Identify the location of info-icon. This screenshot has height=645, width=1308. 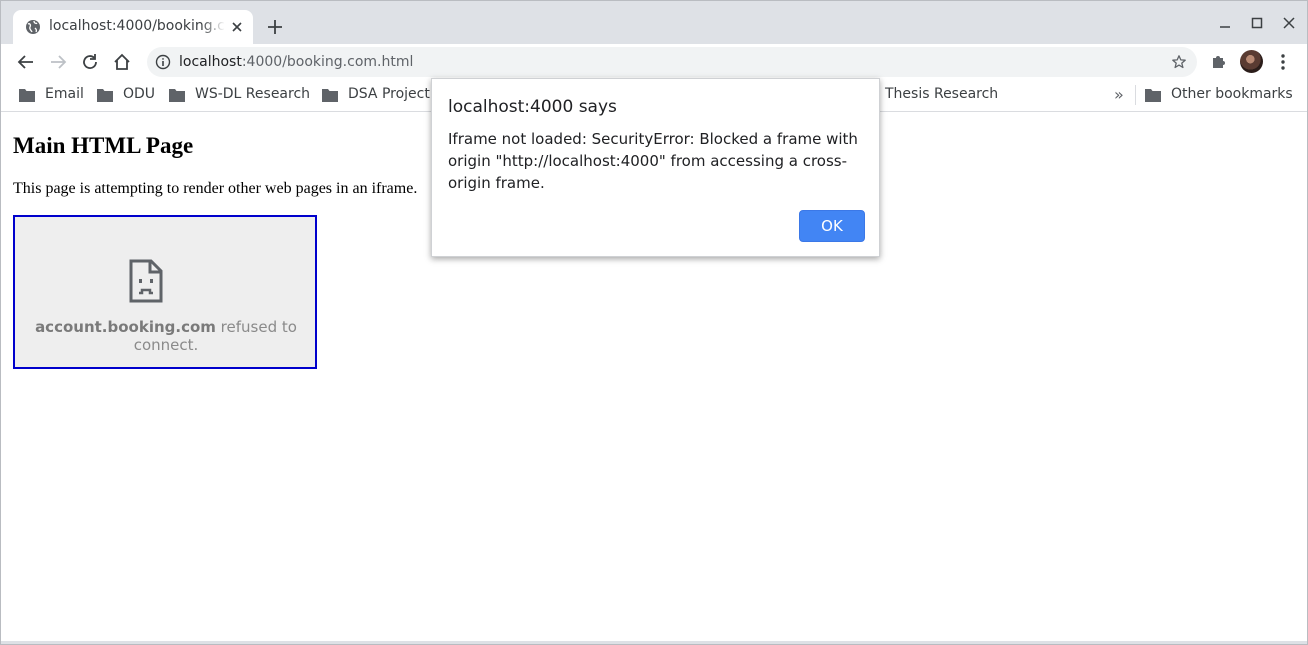
(163, 62).